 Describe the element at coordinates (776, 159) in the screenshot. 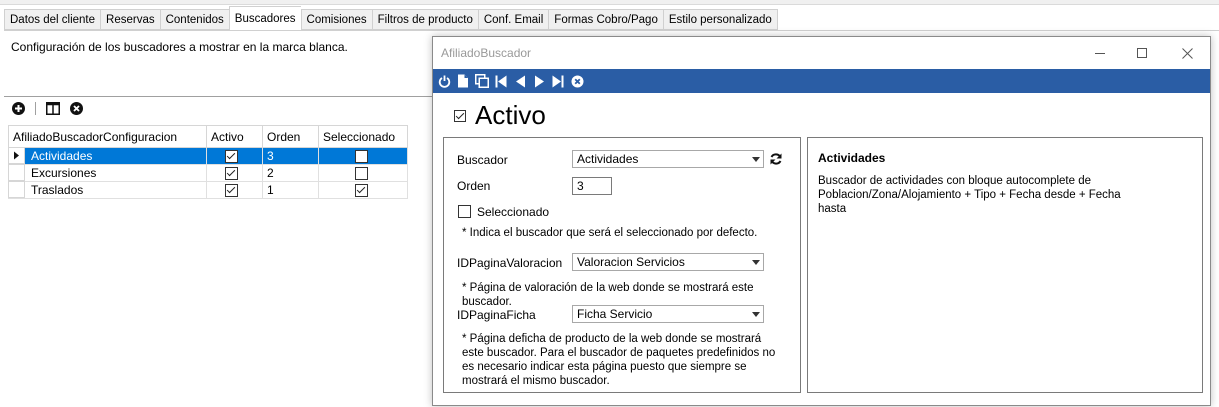

I see `refresh-icon` at that location.